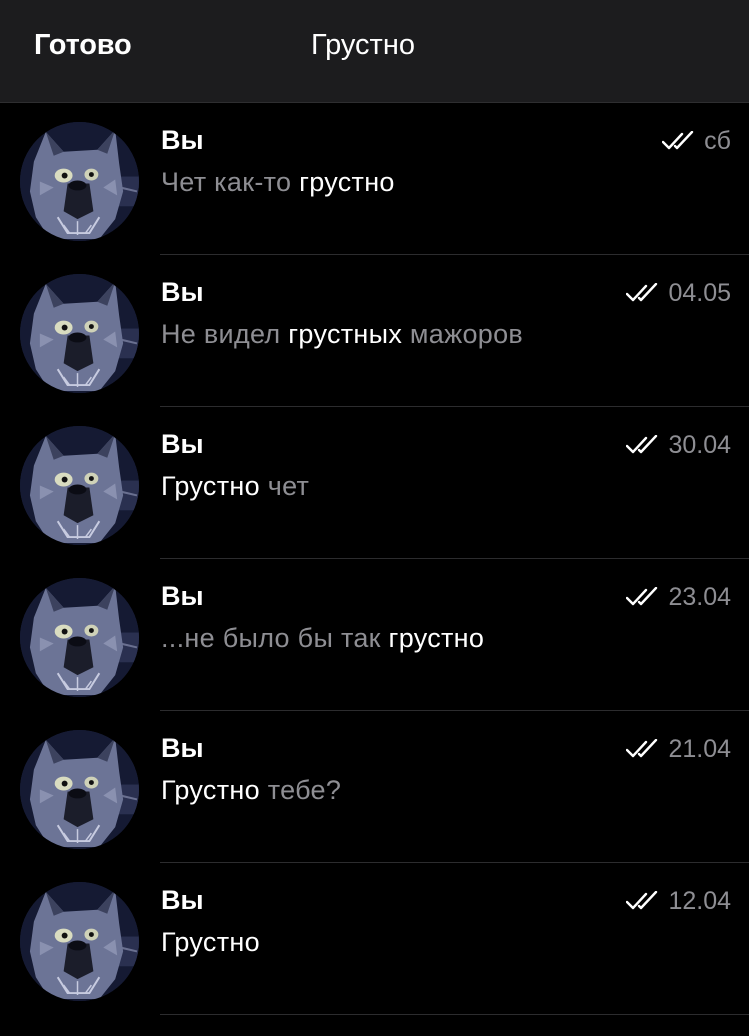  I want to click on message-preview: Грустно, so click(210, 942).